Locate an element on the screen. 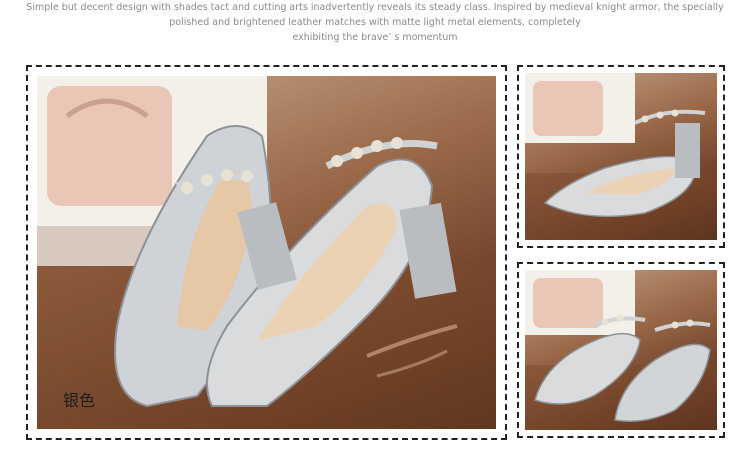 This screenshot has width=750, height=474. side-photo-frame-top is located at coordinates (621, 156).